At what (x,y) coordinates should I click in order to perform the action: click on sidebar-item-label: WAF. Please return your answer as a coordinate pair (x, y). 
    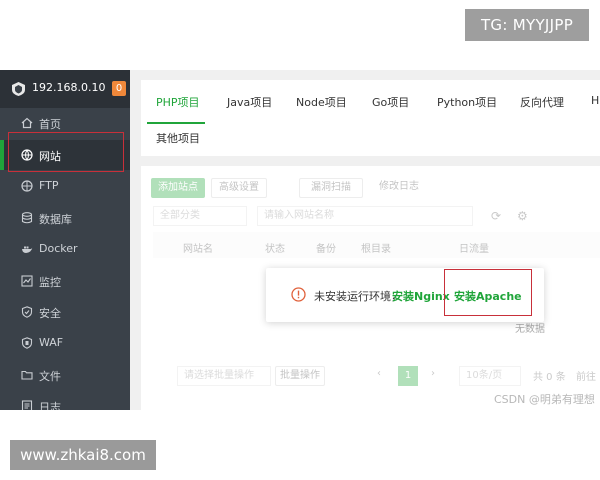
    Looking at the image, I should click on (51, 342).